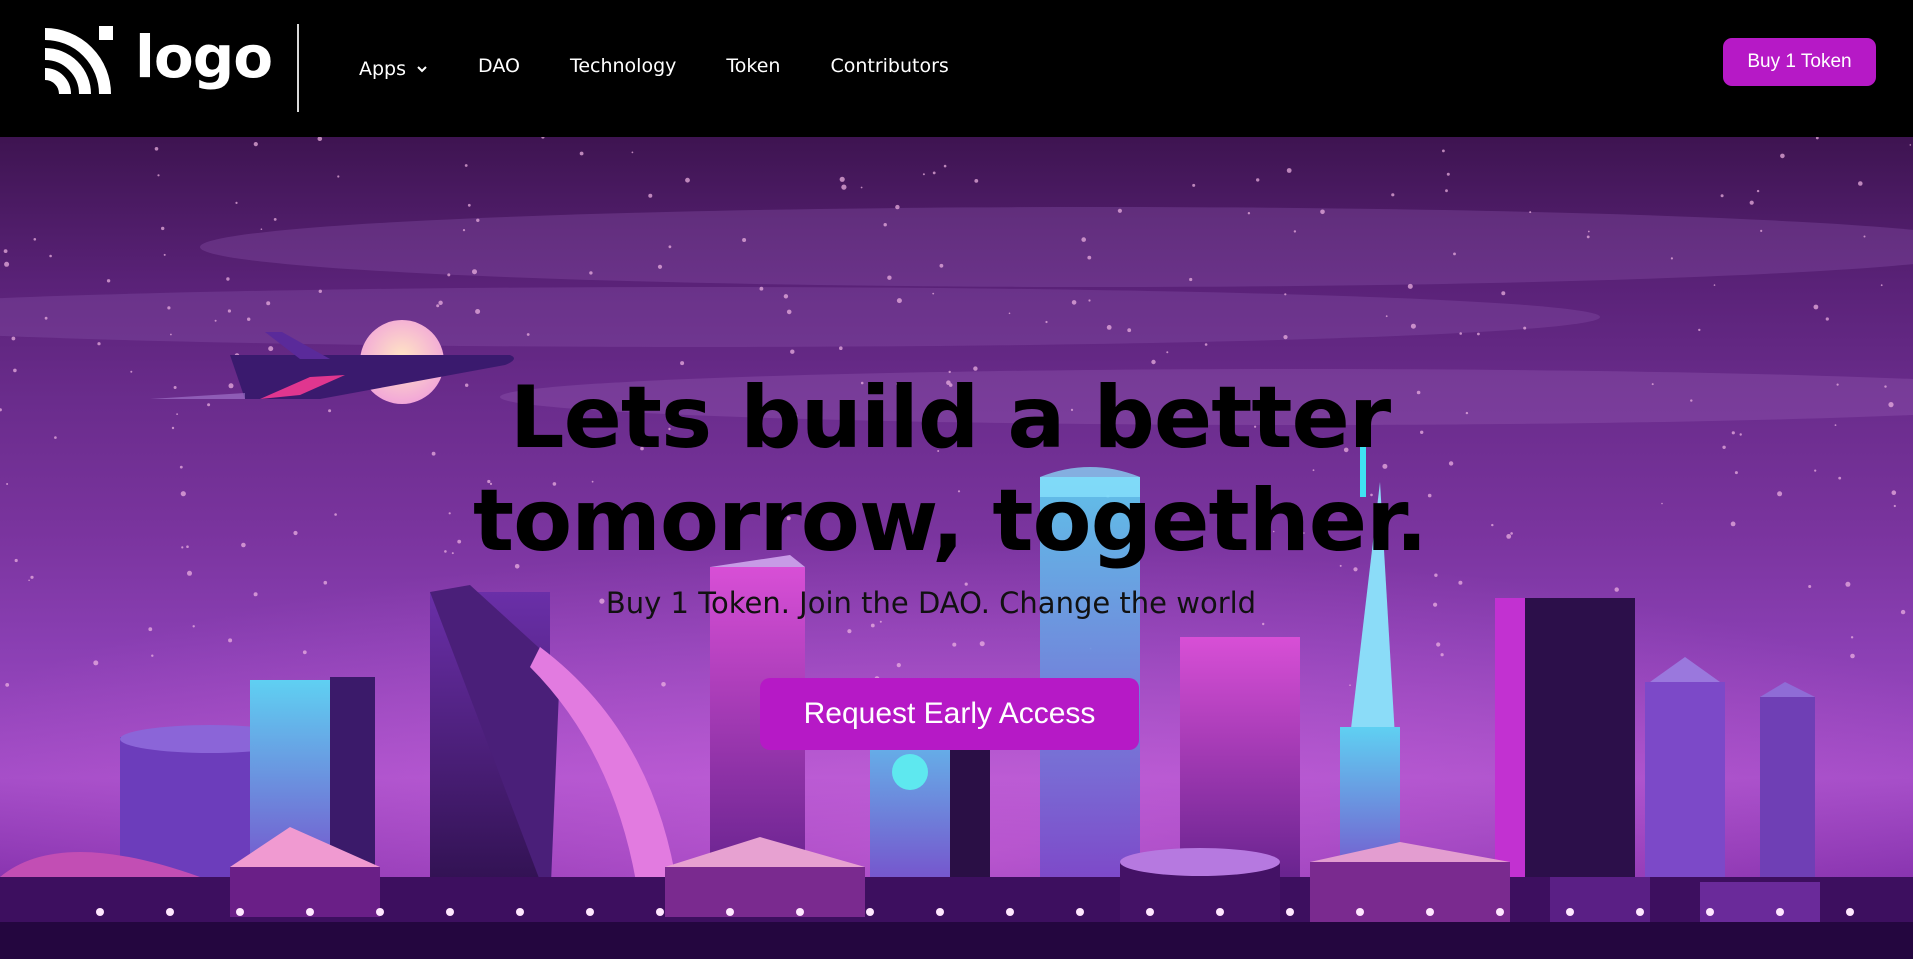  Describe the element at coordinates (499, 66) in the screenshot. I see `nav-item-dao: DAO` at that location.